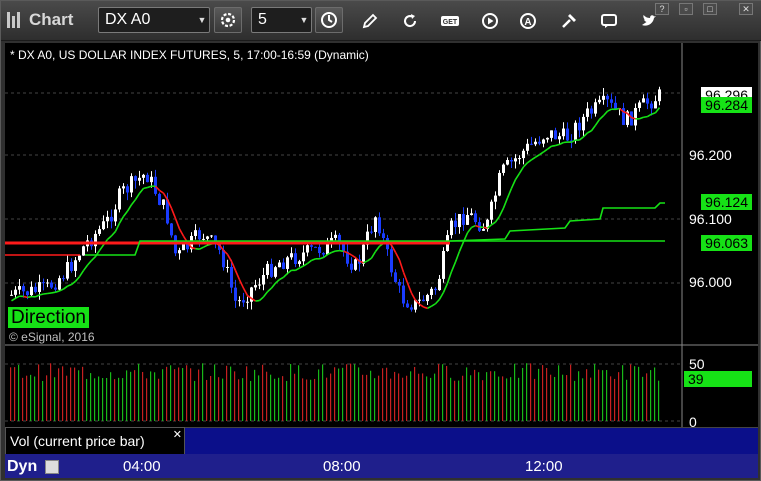 The width and height of the screenshot is (761, 481). What do you see at coordinates (381, 466) in the screenshot?
I see `time-axis: Dyn 04:00 08:00 12:00` at bounding box center [381, 466].